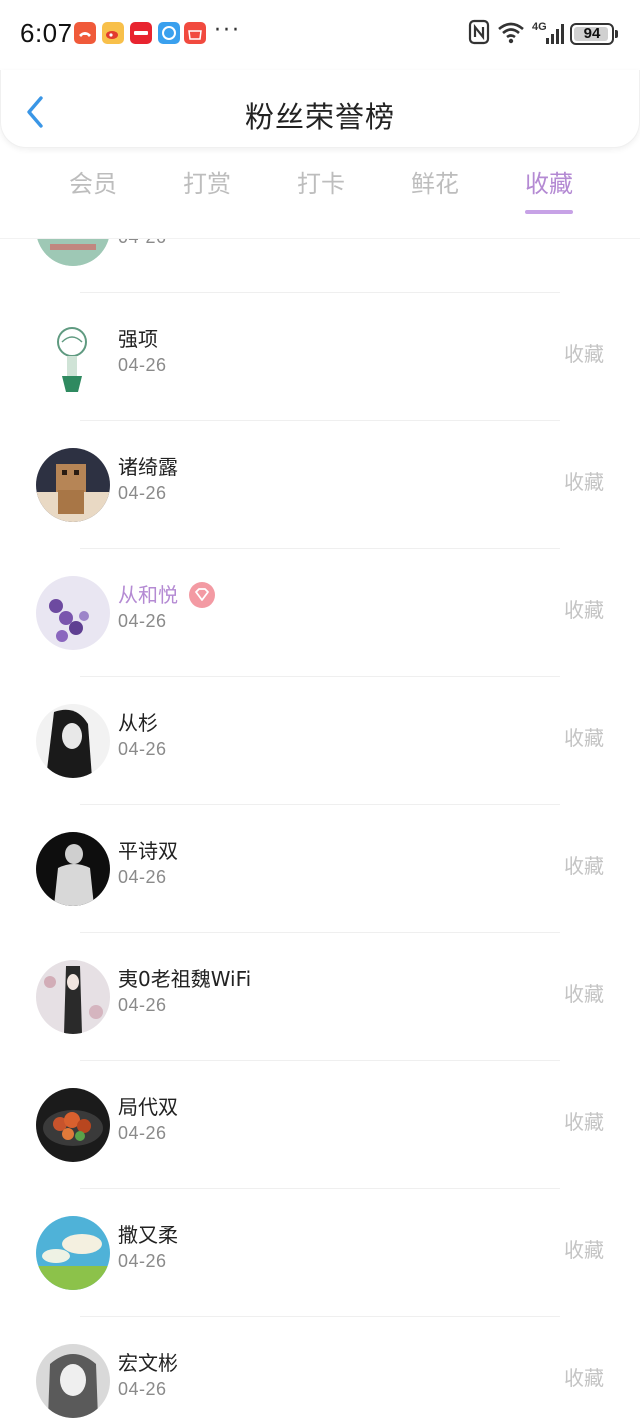 This screenshot has height=1422, width=640. Describe the element at coordinates (319, 117) in the screenshot. I see `page-title: 粉丝荣誉榜` at that location.